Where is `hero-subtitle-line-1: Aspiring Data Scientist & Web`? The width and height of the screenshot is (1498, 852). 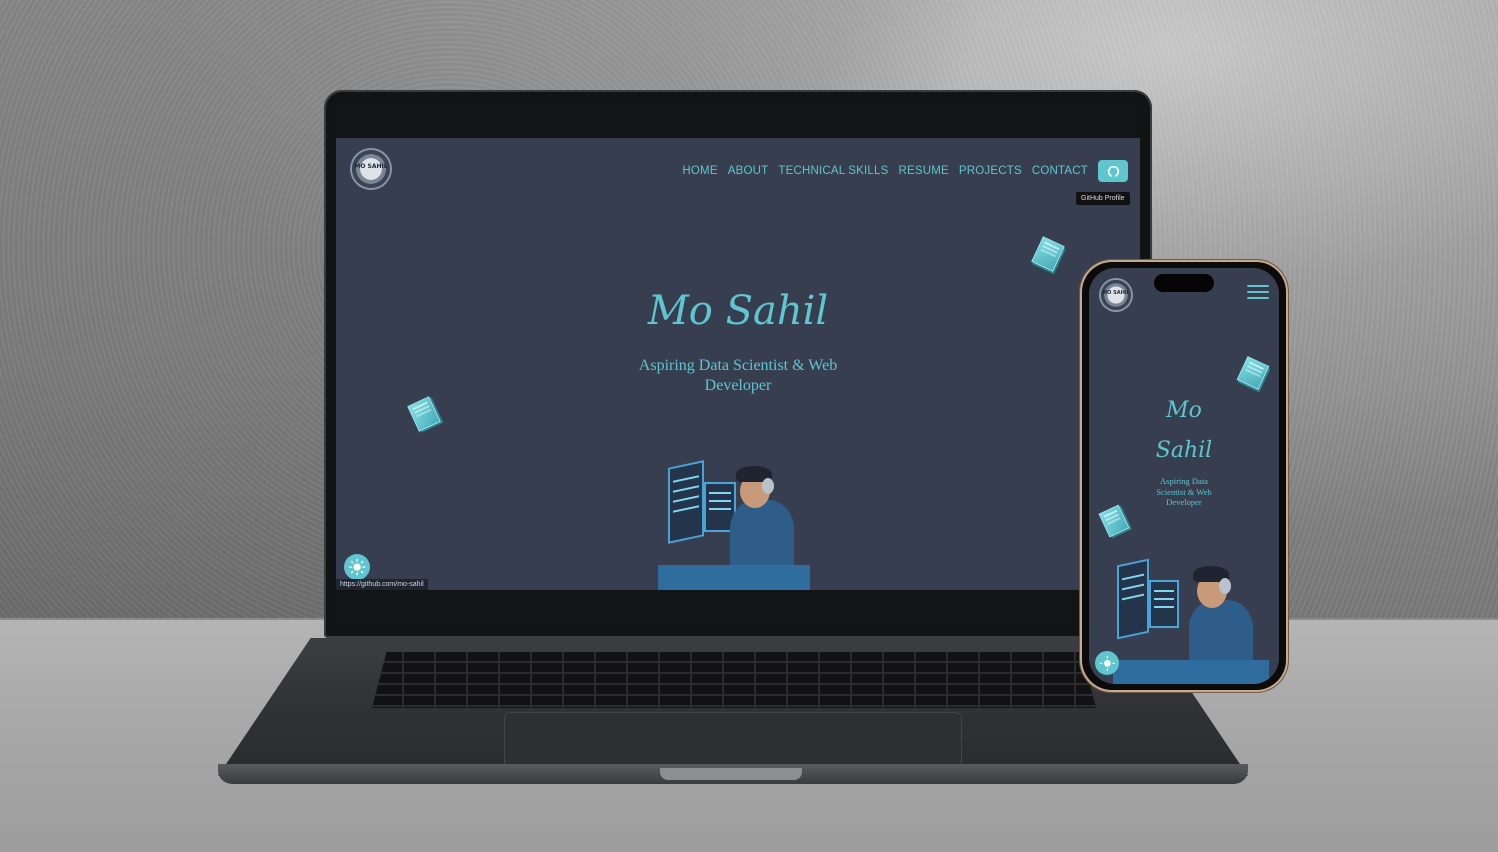
hero-subtitle-line-1: Aspiring Data Scientist & Web is located at coordinates (738, 365).